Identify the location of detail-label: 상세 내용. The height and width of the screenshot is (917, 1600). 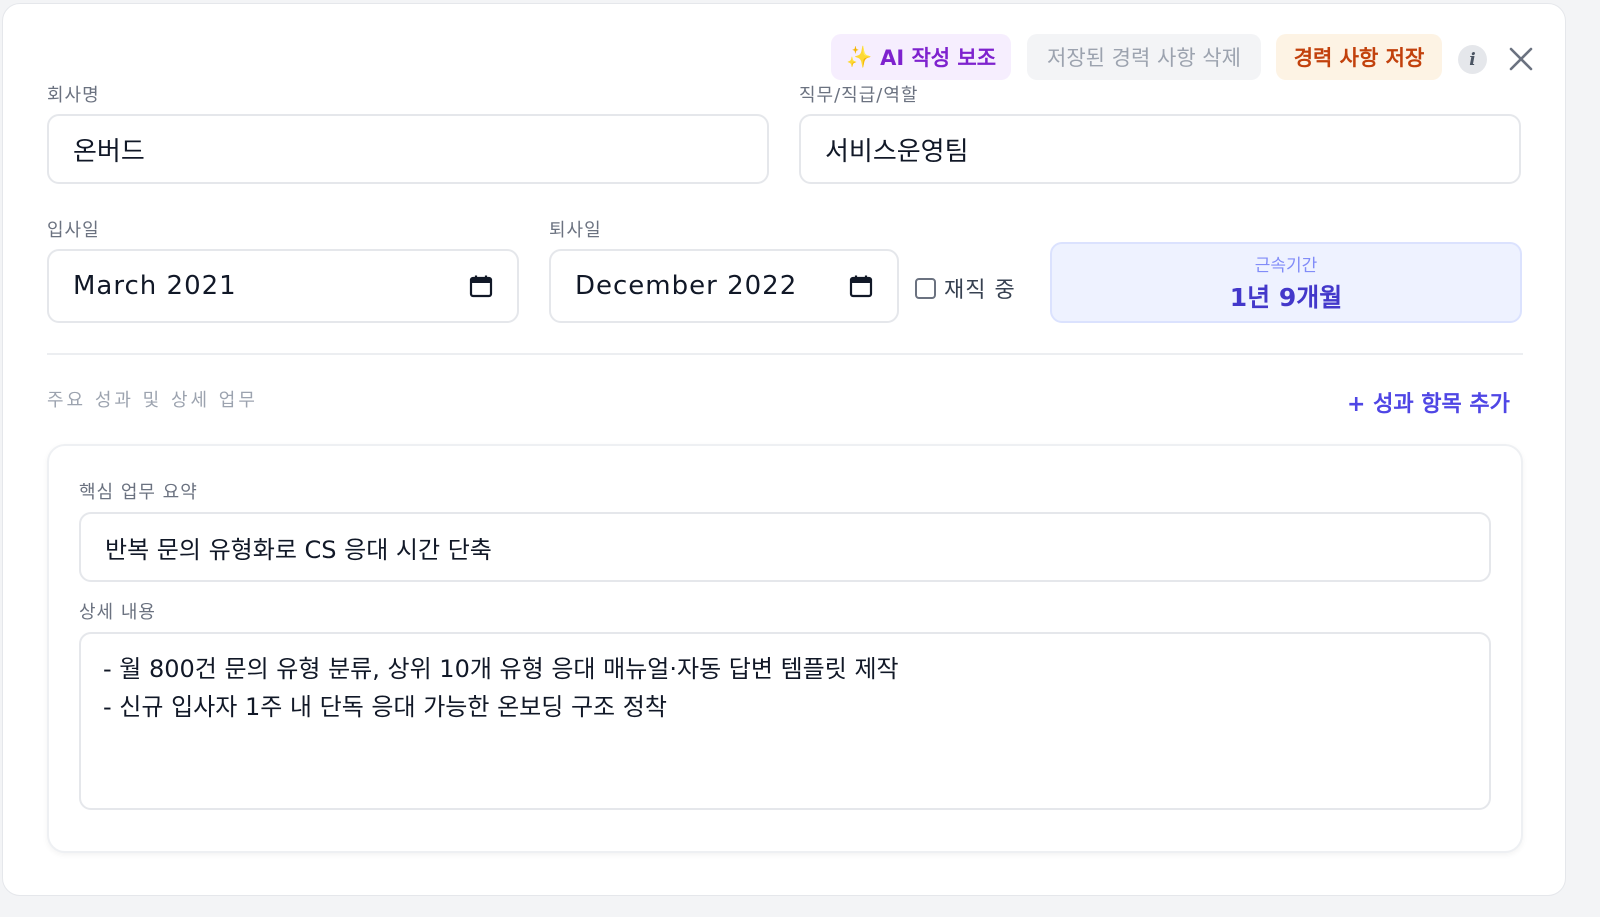
(117, 612).